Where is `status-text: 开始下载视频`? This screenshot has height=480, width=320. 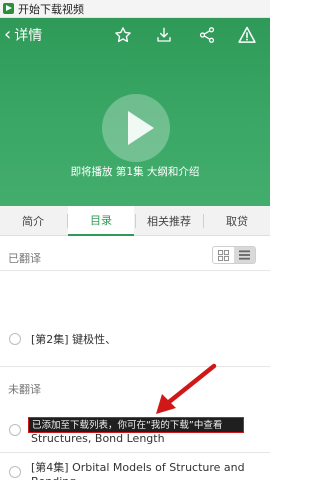
status-text: 开始下载视频 is located at coordinates (51, 9).